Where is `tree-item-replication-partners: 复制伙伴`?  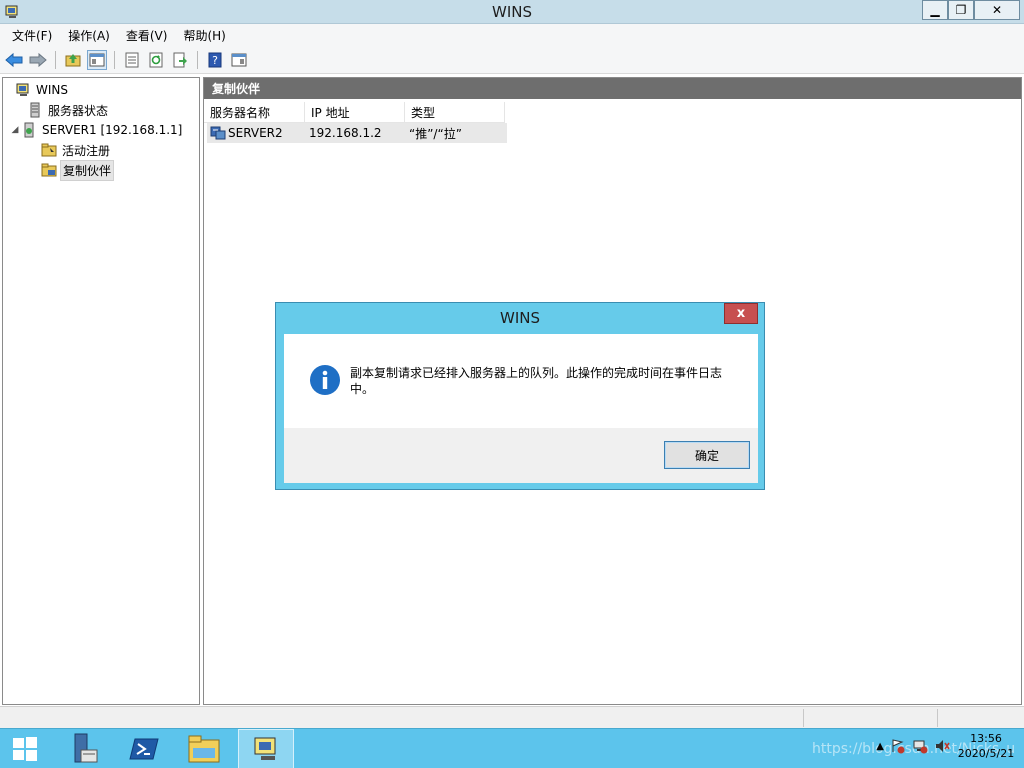
tree-item-replication-partners: 复制伙伴 is located at coordinates (101, 170).